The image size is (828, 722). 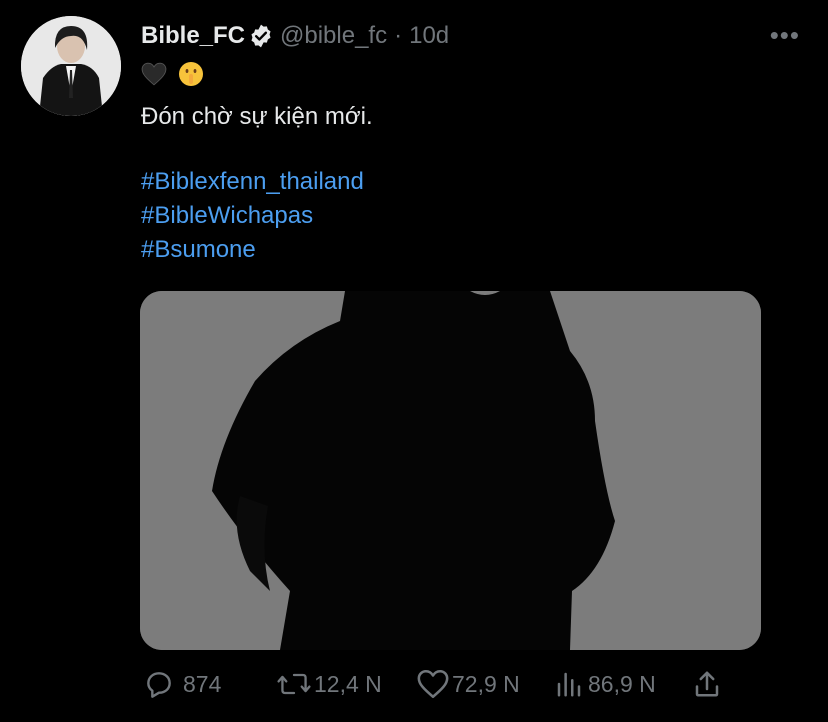 I want to click on action-bar: 874 12,4 N 72,9 N 86,9 N, so click(x=414, y=685).